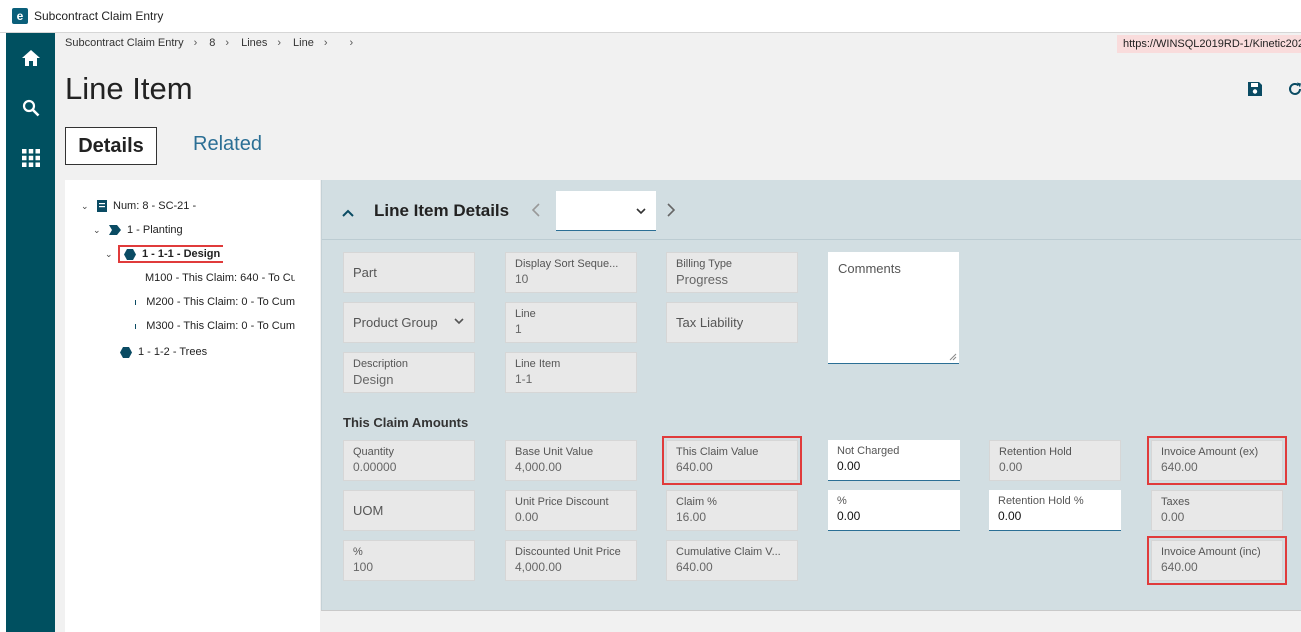  What do you see at coordinates (894, 460) in the screenshot?
I see `not-charged-input: Not Charged 0.00` at bounding box center [894, 460].